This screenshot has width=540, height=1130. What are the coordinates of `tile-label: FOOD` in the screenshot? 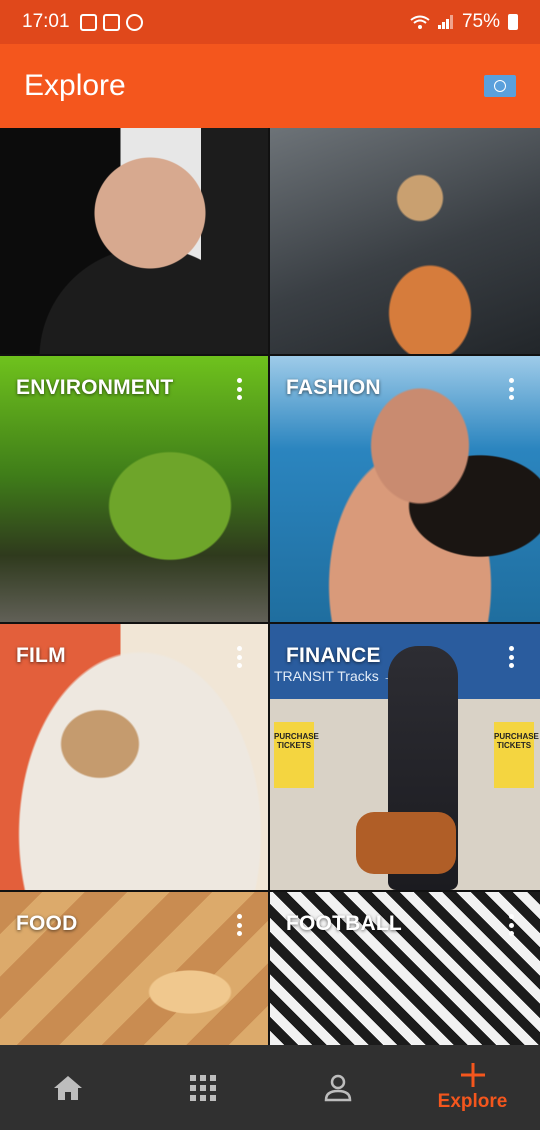 It's located at (47, 923).